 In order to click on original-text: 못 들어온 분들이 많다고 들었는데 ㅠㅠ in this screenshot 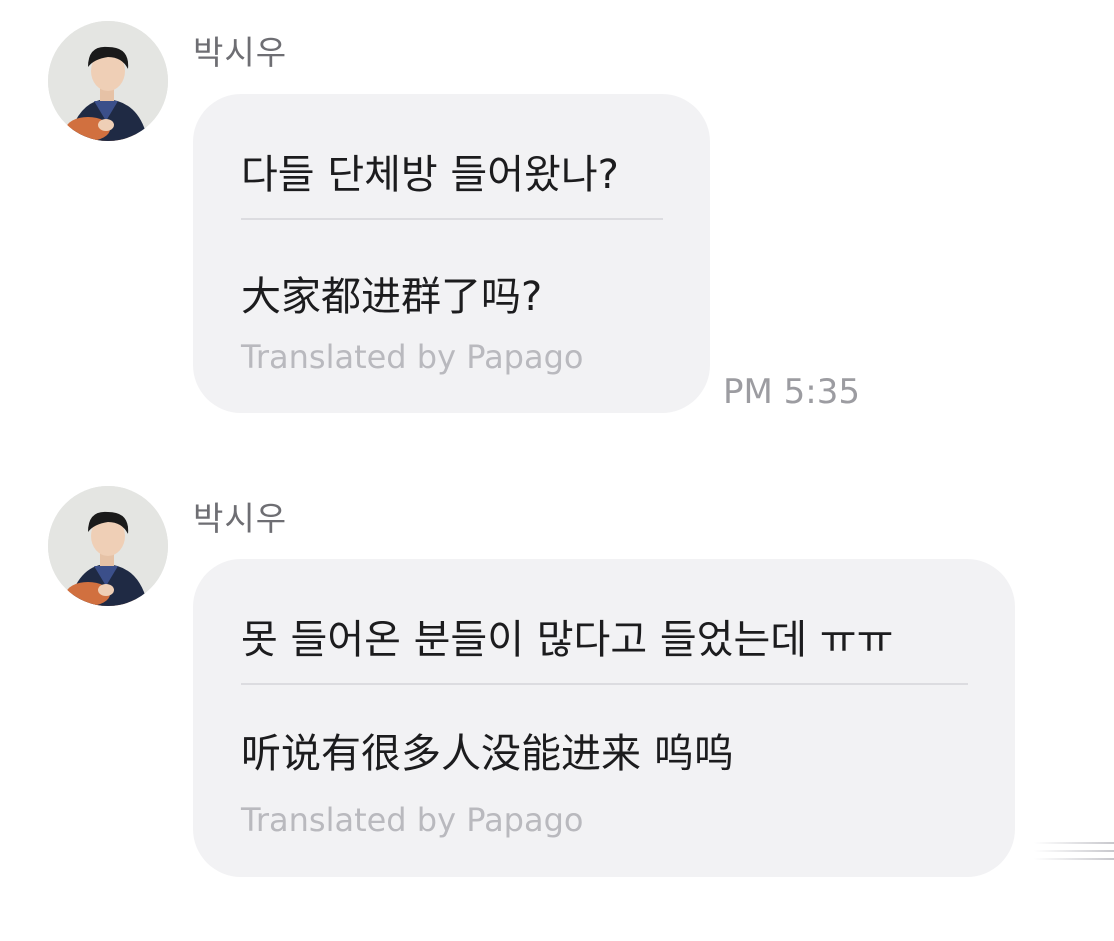, I will do `click(567, 640)`.